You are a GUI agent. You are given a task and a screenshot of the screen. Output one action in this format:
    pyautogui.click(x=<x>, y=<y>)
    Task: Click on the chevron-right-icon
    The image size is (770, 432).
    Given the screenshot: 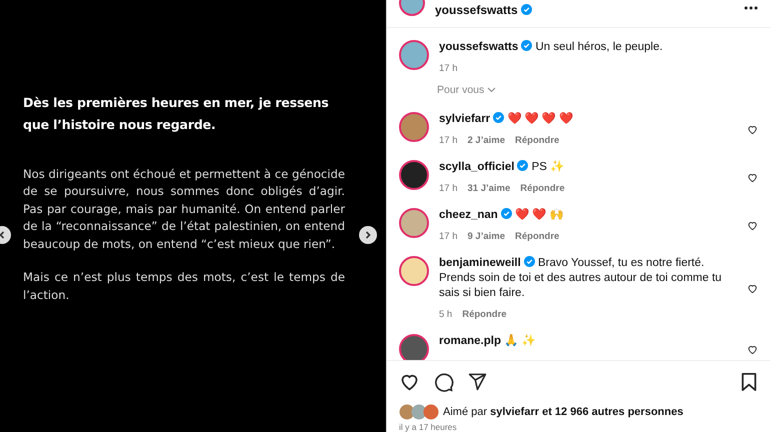 What is the action you would take?
    pyautogui.click(x=368, y=235)
    